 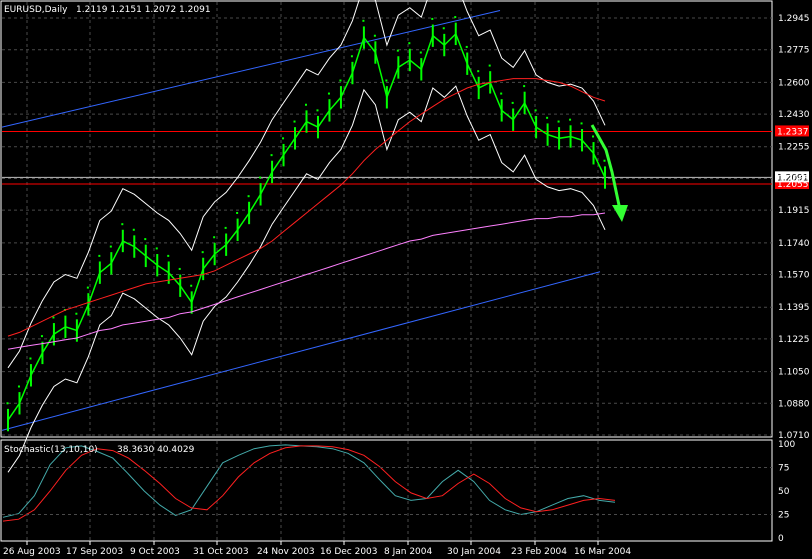 I want to click on price-tick-label: 1.0880, so click(x=794, y=404).